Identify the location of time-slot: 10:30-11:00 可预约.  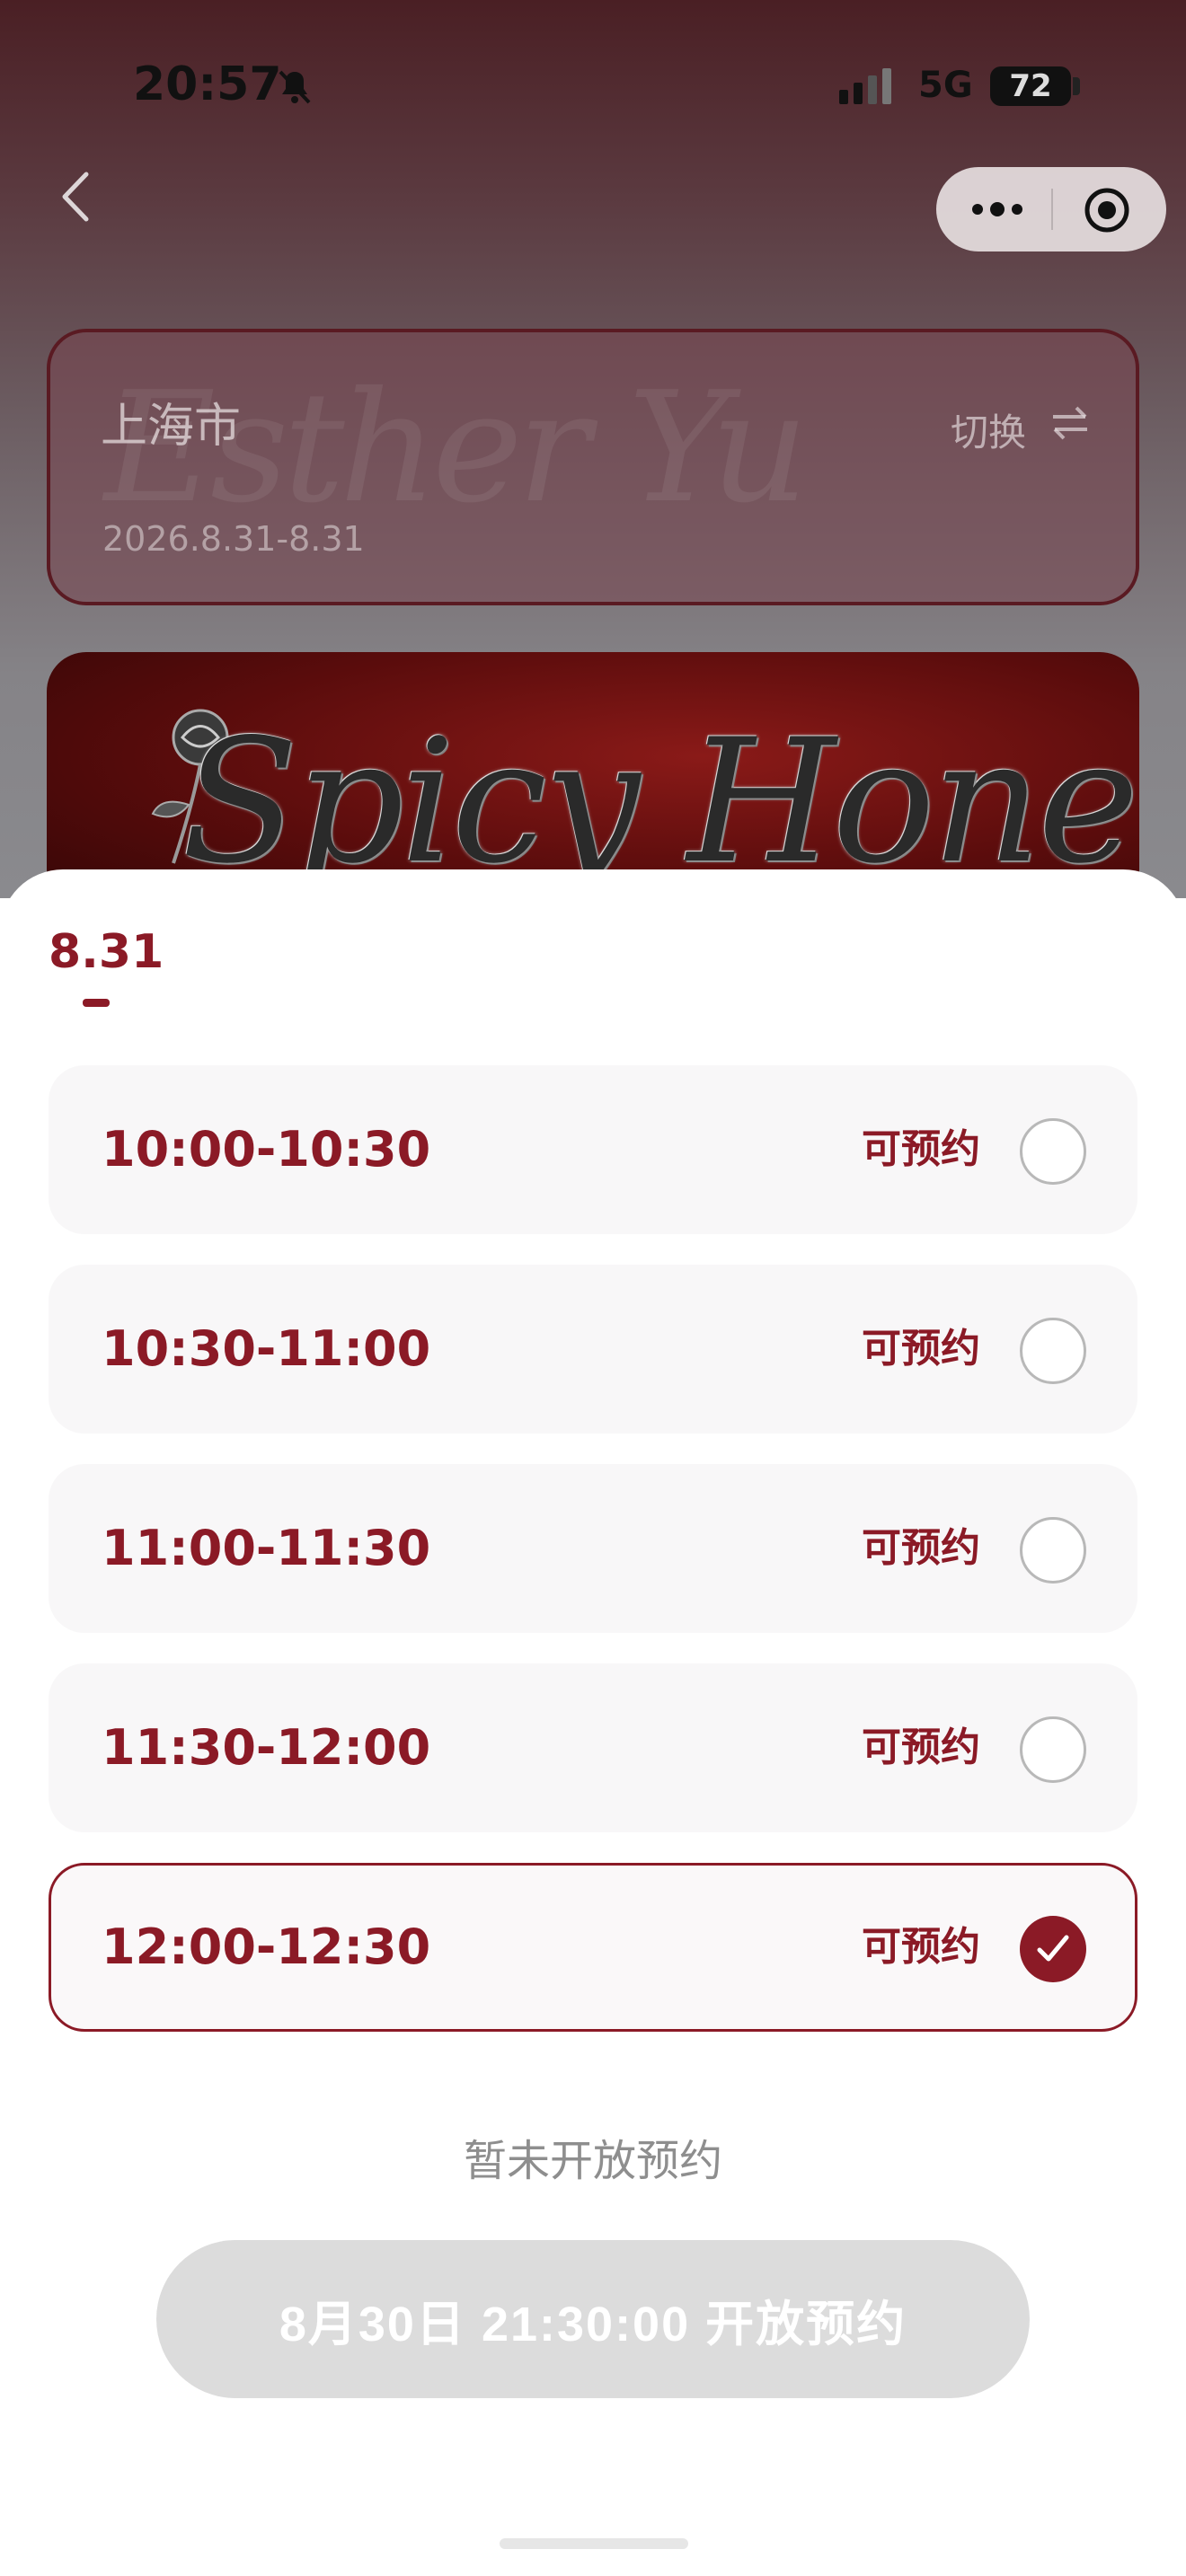
(593, 1349).